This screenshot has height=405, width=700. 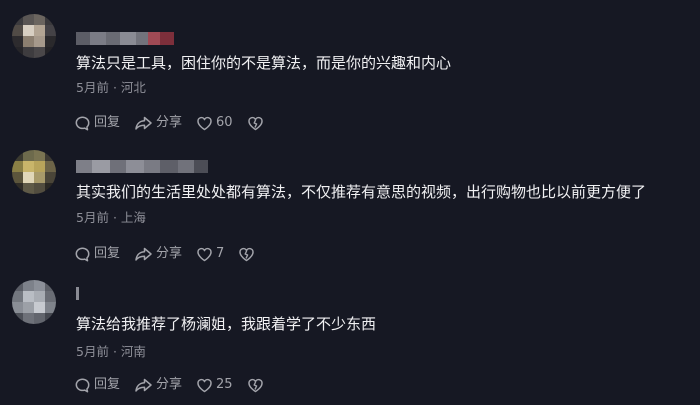 What do you see at coordinates (226, 324) in the screenshot?
I see `comment-text: 算法给我推荐了杨澜姐，我跟着学了不少东西` at bounding box center [226, 324].